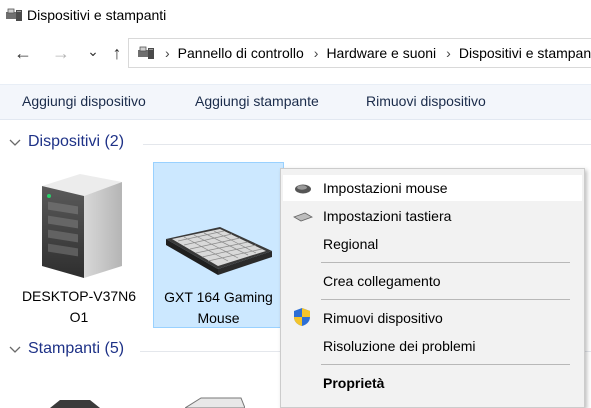 This screenshot has width=591, height=408. I want to click on group-header-devices: Dispositivi (2), so click(295, 144).